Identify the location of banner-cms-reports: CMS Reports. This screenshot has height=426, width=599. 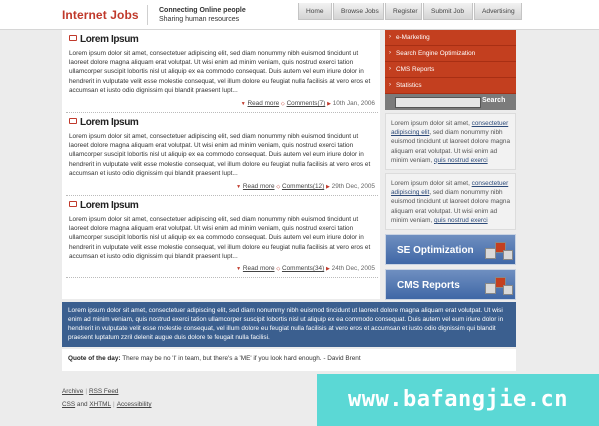
(450, 285).